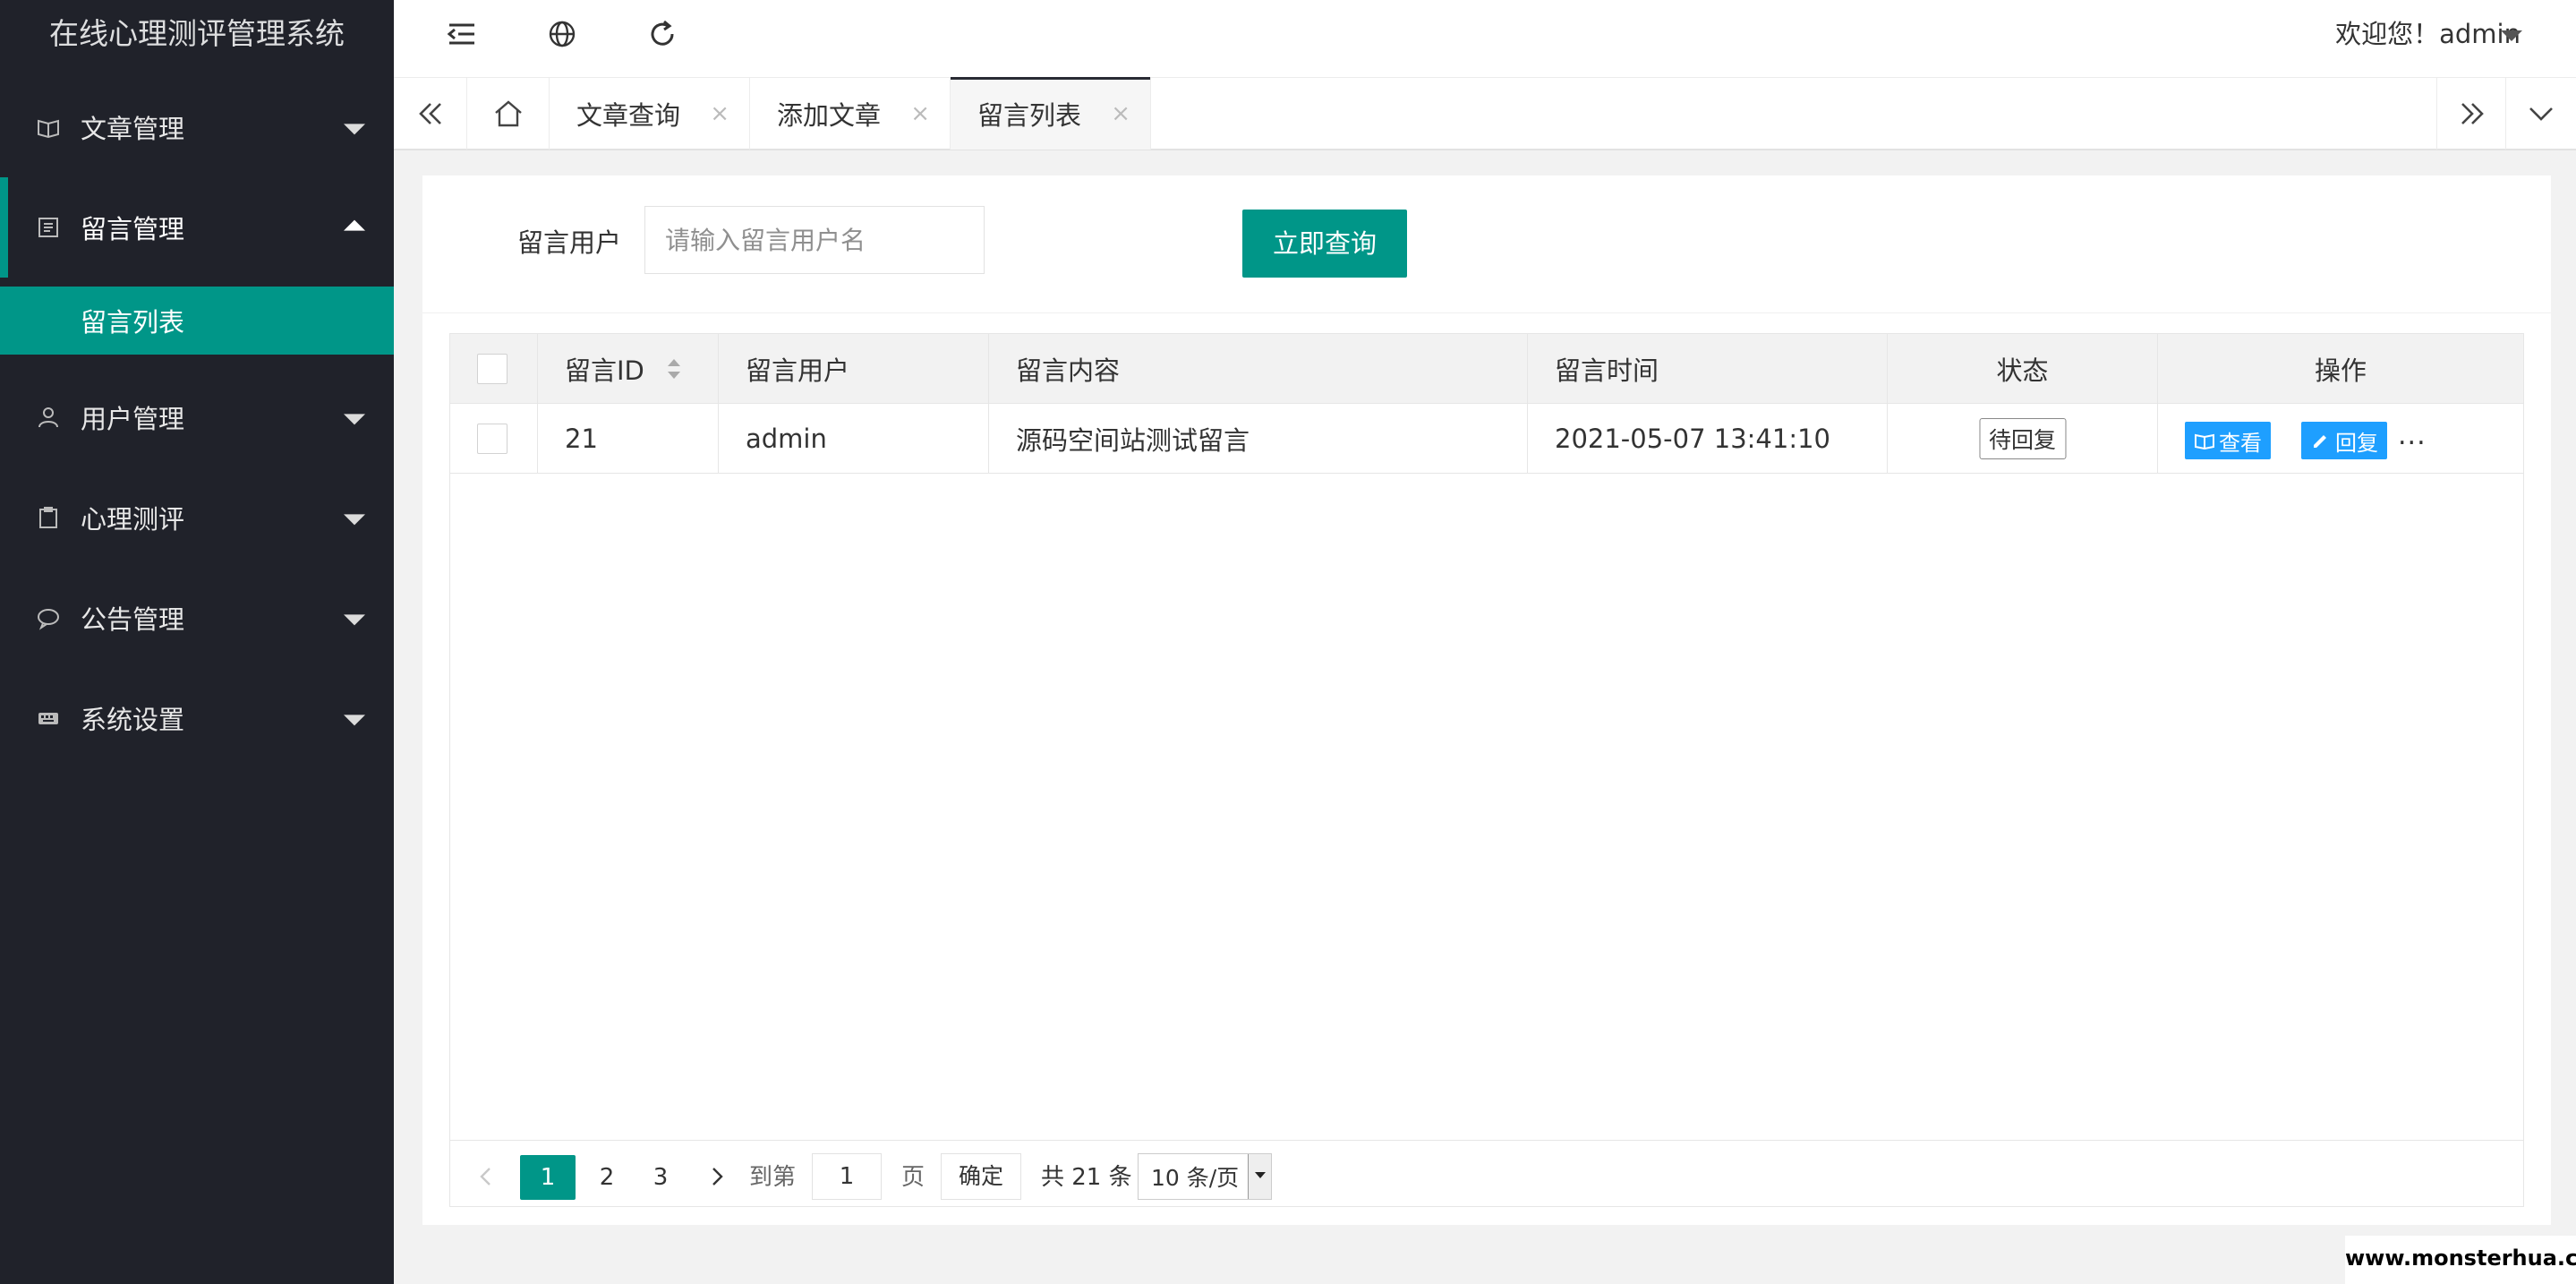 Image resolution: width=2576 pixels, height=1284 pixels. I want to click on column-header-user: 留言用户, so click(854, 369).